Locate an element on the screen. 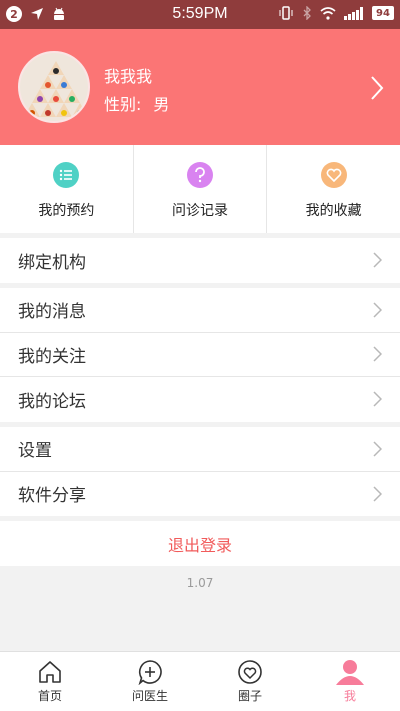 The width and height of the screenshot is (400, 711). bottom-tab-bar: 首页 问医生 圈子 我 is located at coordinates (200, 681).